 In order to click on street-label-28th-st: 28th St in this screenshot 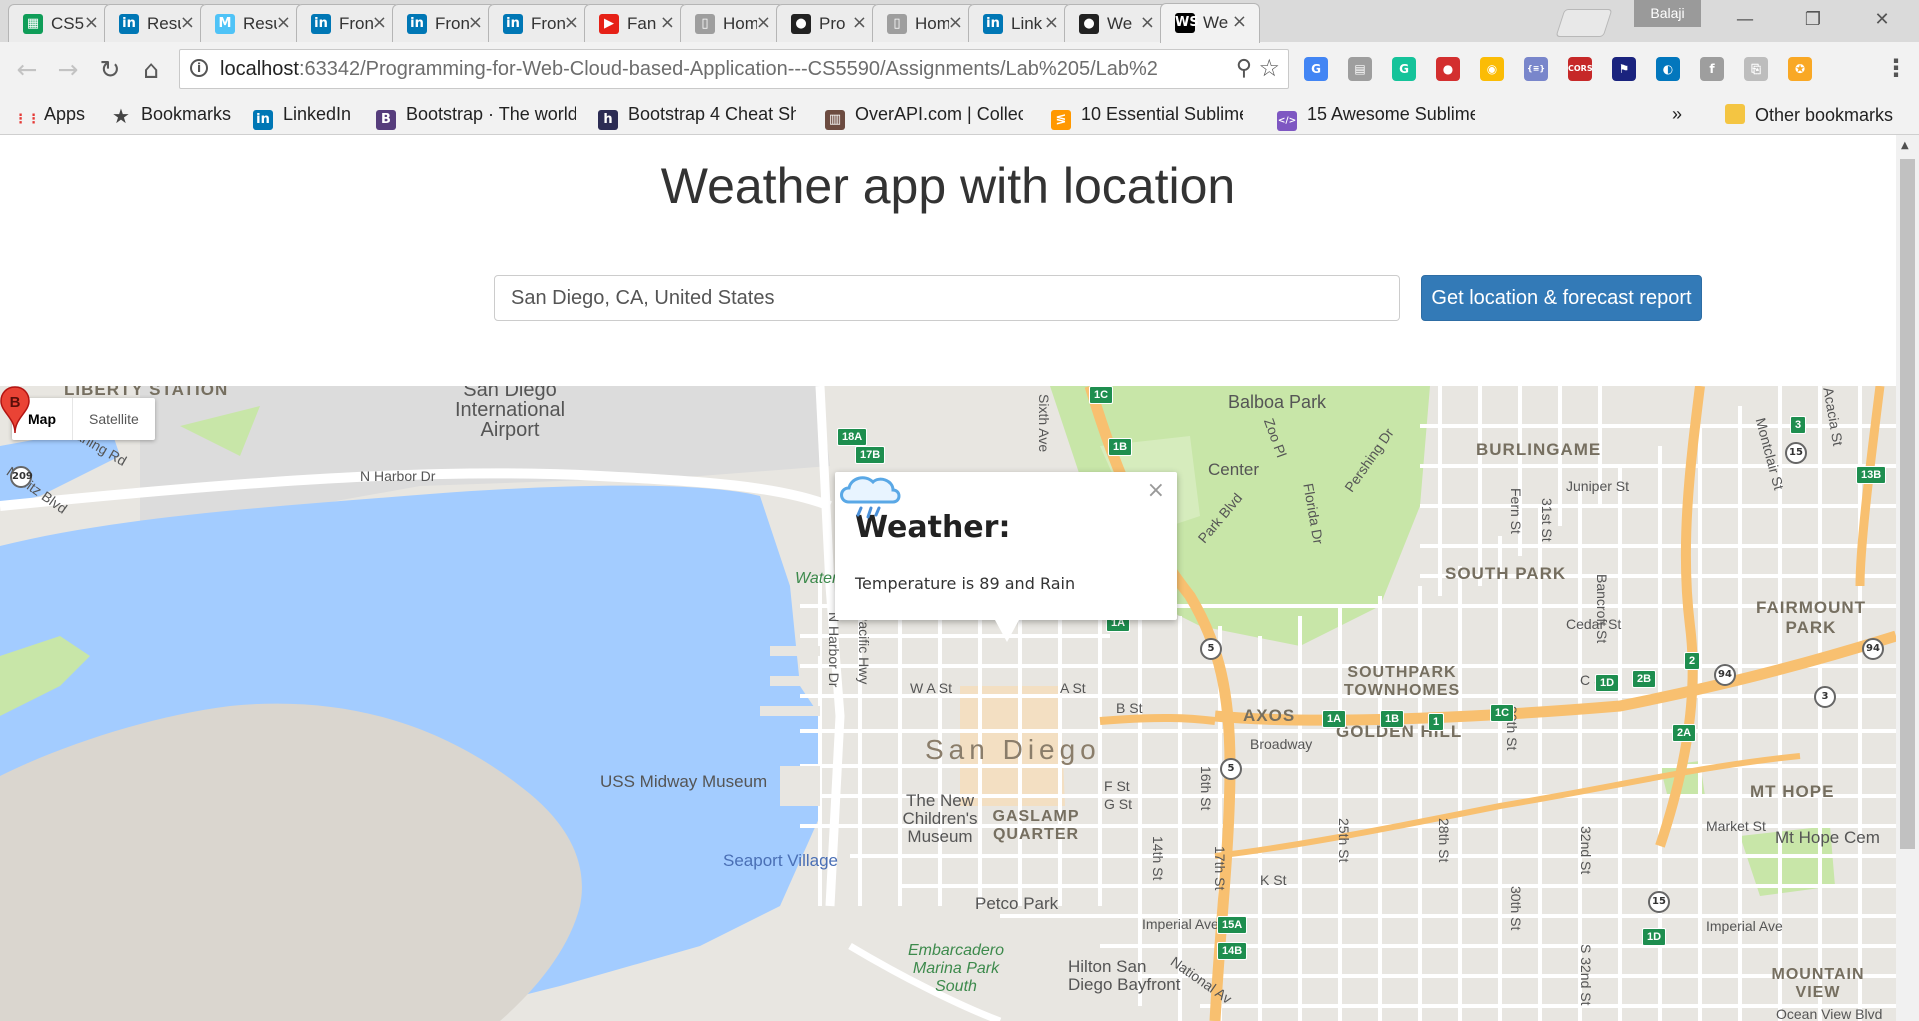, I will do `click(1444, 840)`.